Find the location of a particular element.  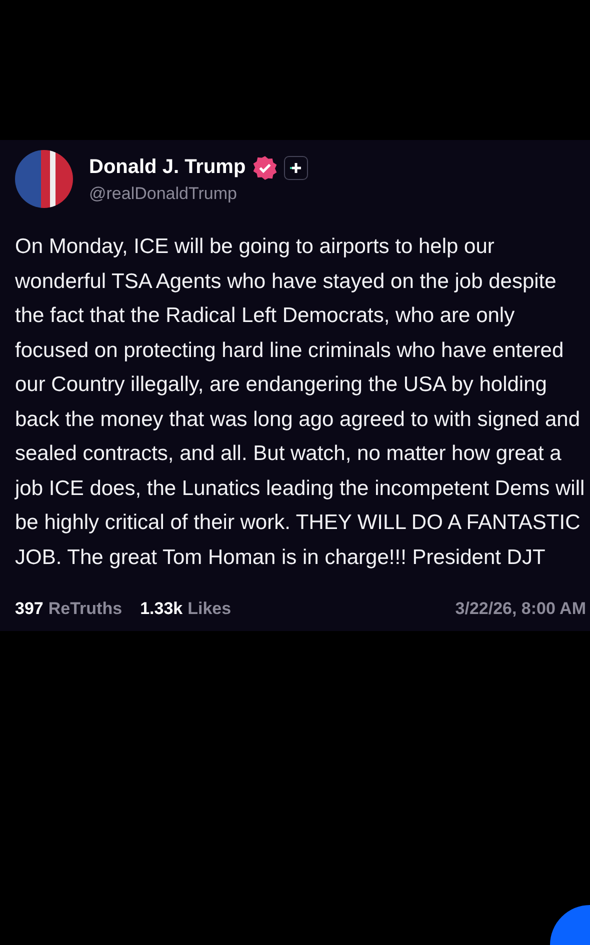

author-handle: @realDonaldTrump is located at coordinates (198, 194).